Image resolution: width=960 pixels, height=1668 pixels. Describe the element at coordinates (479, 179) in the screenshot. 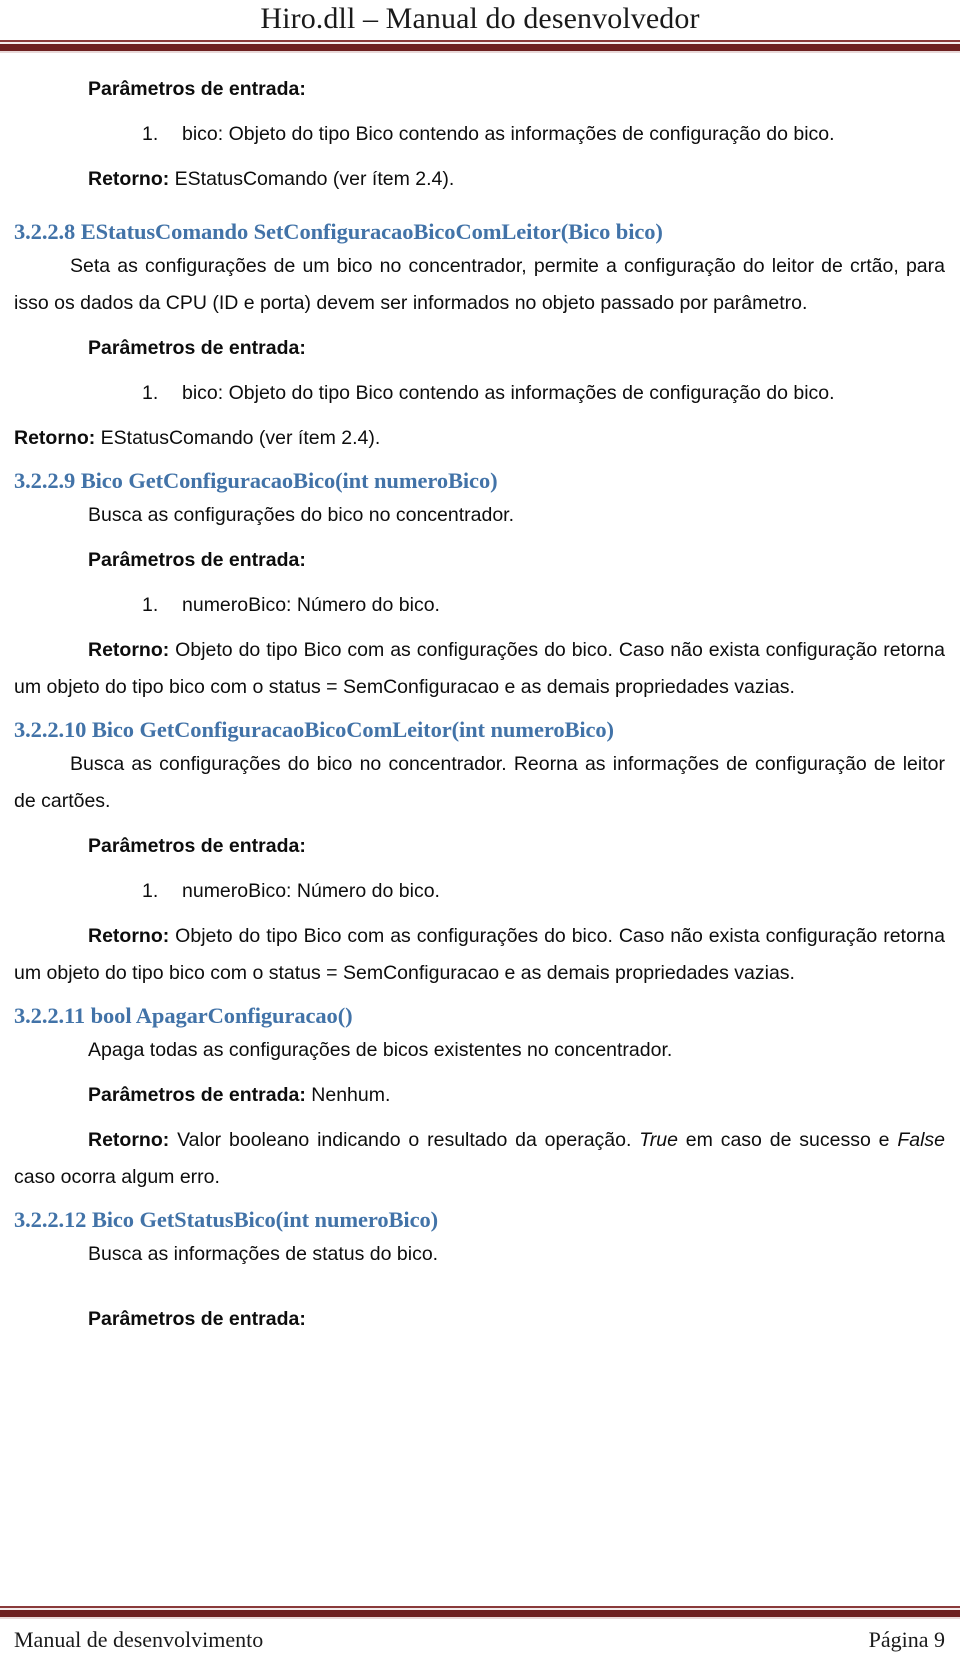

I see `retorno-paragraph-top: Retorno: EStatusComando (ver ítem 2.4).` at that location.